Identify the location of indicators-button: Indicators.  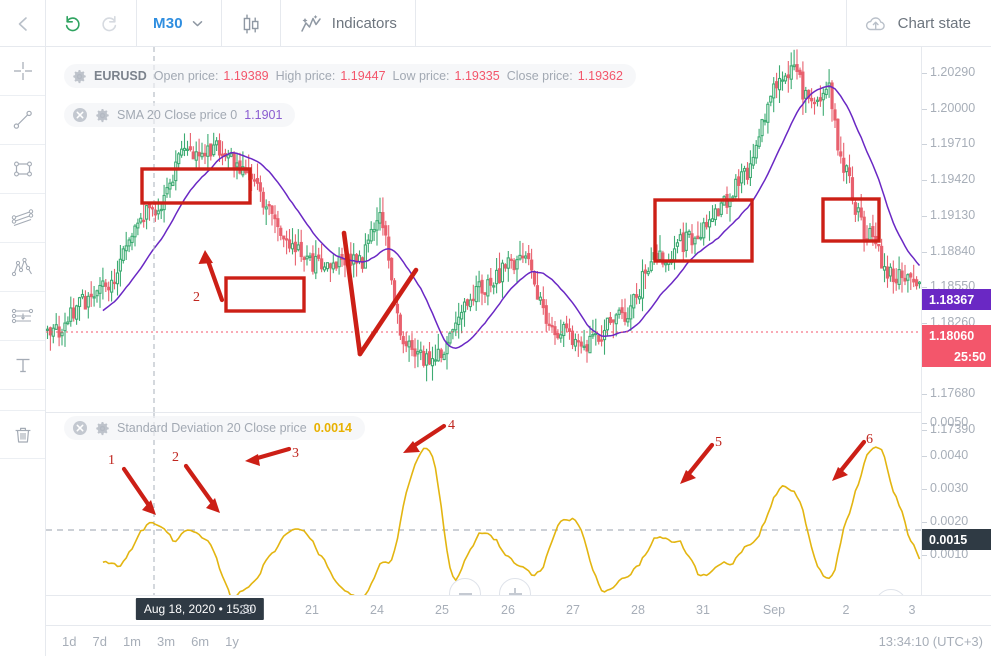
(348, 23).